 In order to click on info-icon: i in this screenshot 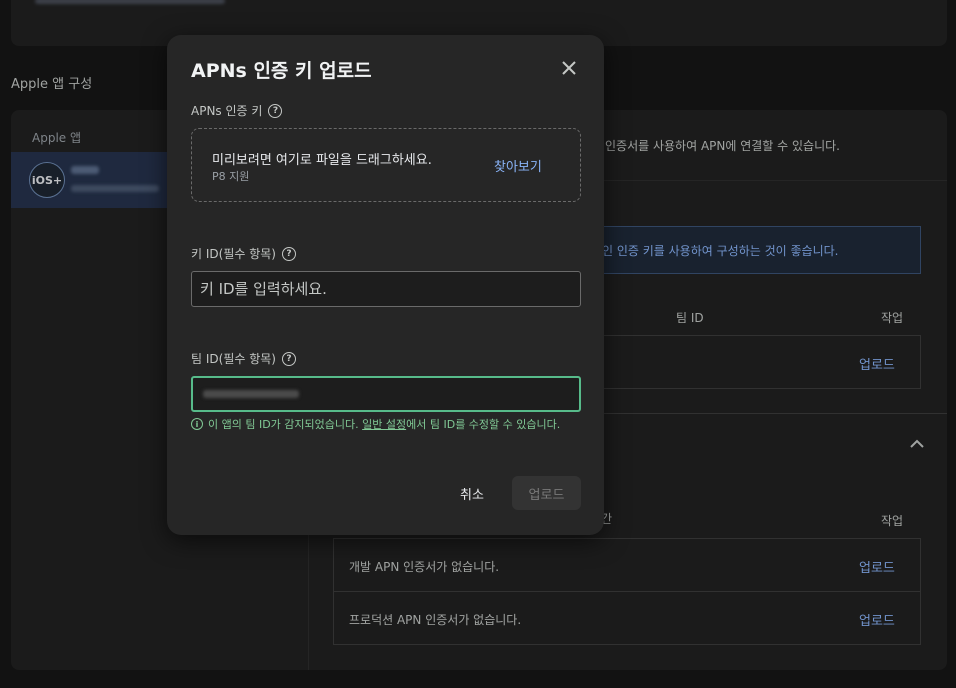, I will do `click(197, 424)`.